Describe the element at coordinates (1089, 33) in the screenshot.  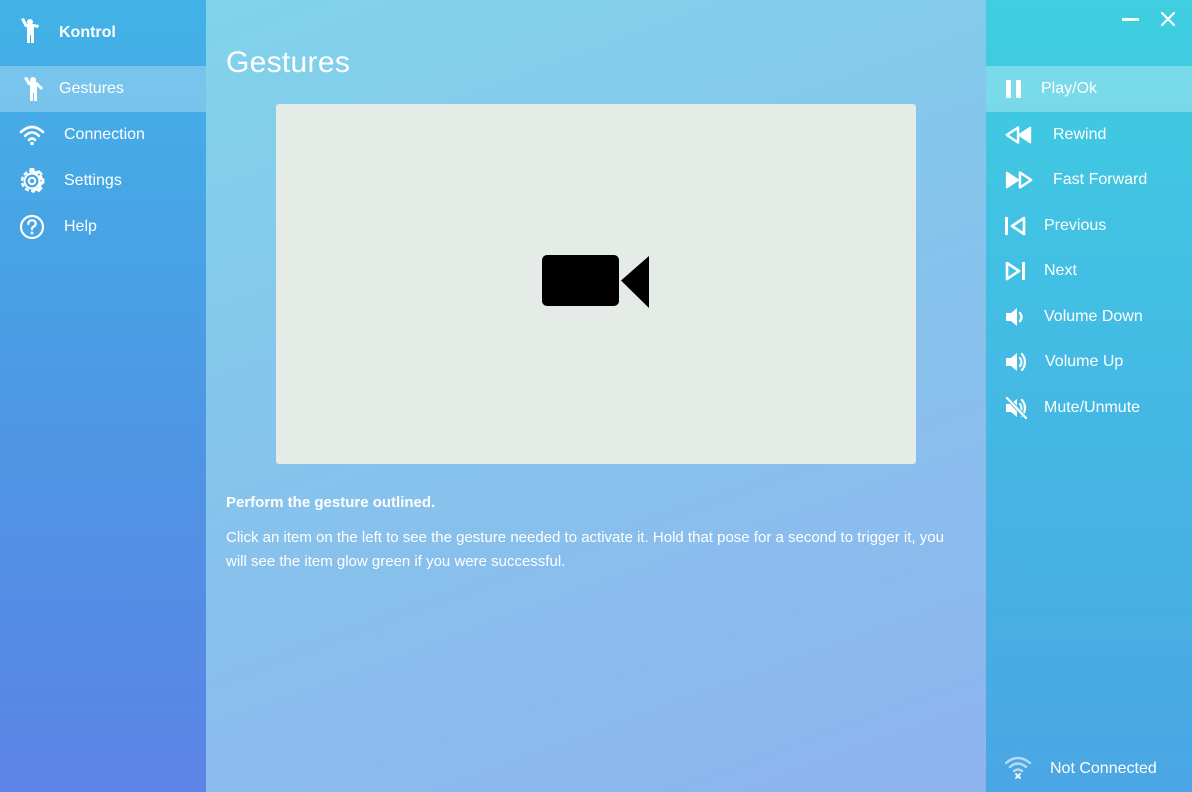
I see `window-controls` at that location.